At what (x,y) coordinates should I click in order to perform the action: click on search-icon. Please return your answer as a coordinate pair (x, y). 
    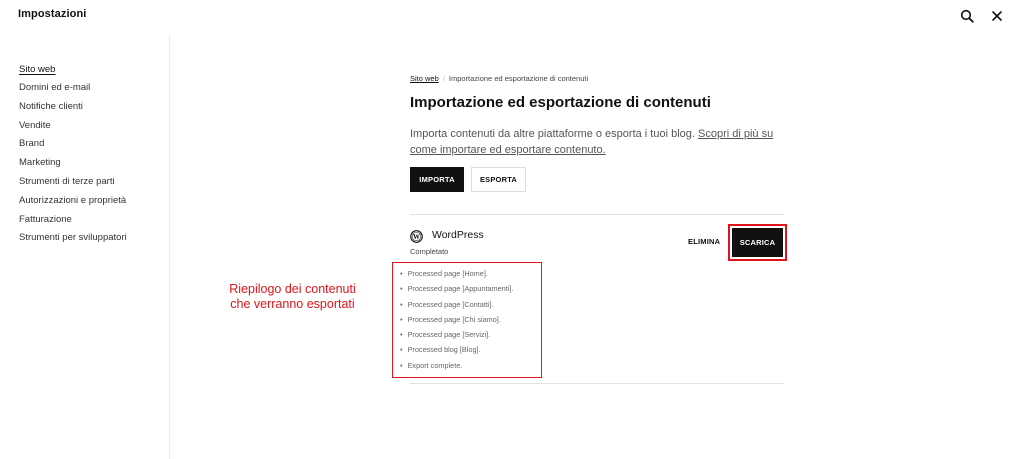
    Looking at the image, I should click on (967, 16).